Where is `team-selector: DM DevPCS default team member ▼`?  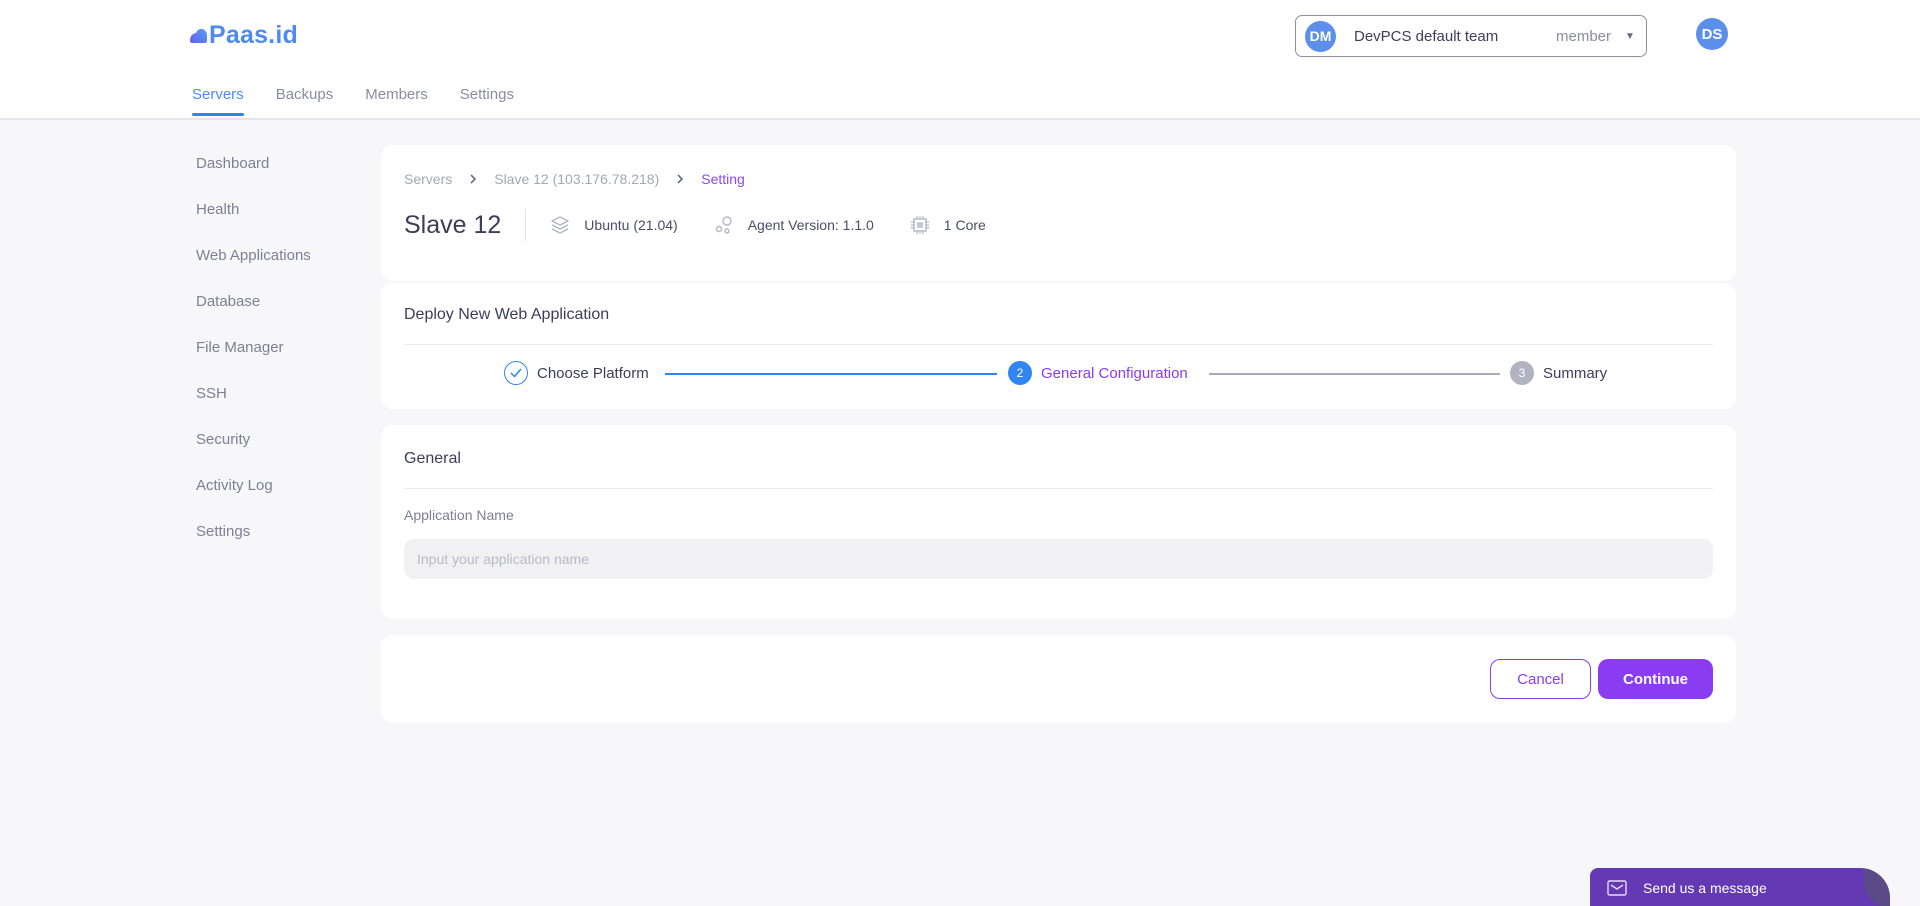
team-selector: DM DevPCS default team member ▼ is located at coordinates (1471, 36).